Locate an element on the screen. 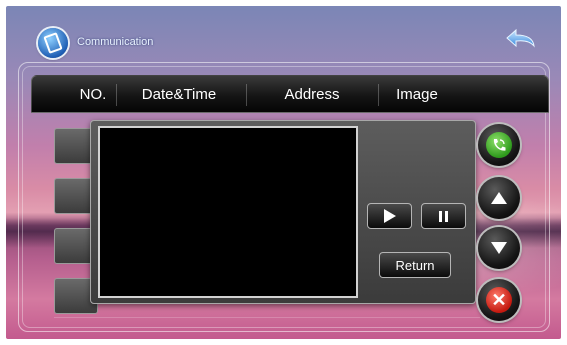 The height and width of the screenshot is (345, 567). column-header-image: Image is located at coordinates (417, 94).